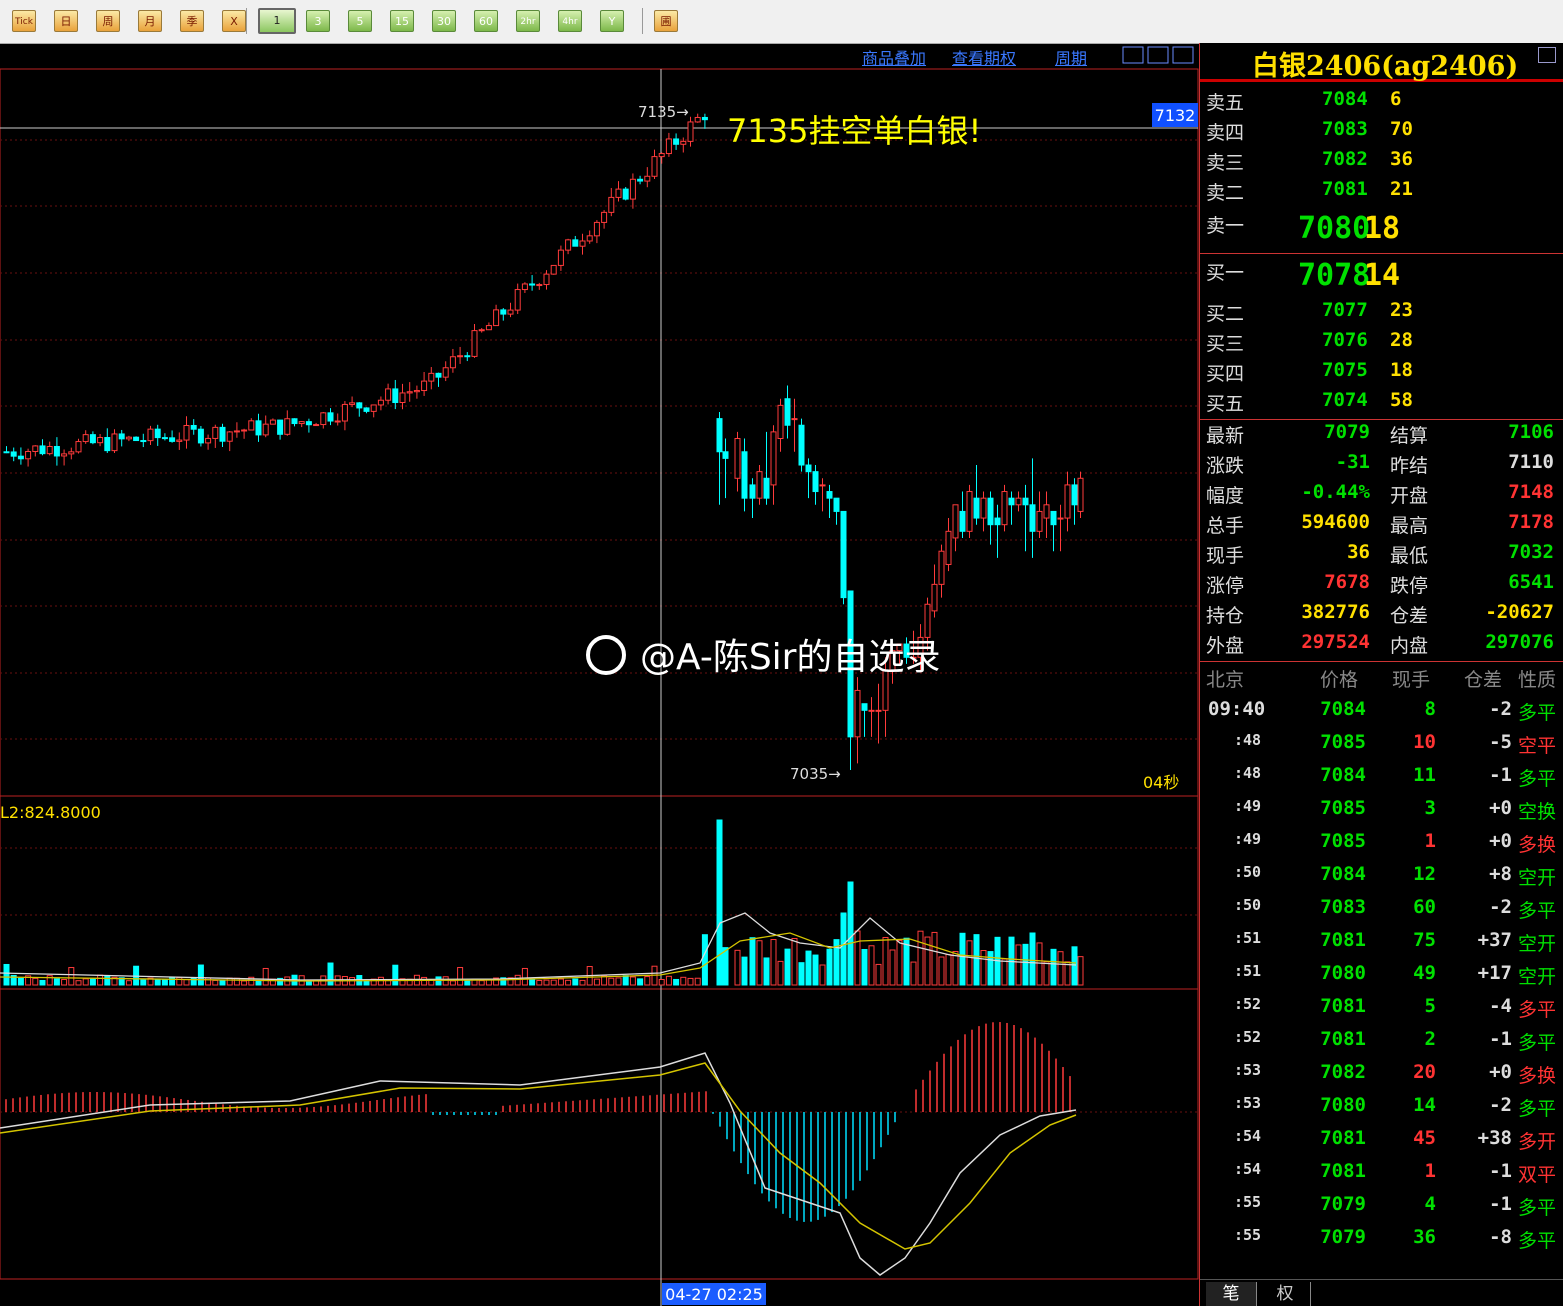 This screenshot has width=1563, height=1306. I want to click on period-button-0: Tick, so click(24, 21).